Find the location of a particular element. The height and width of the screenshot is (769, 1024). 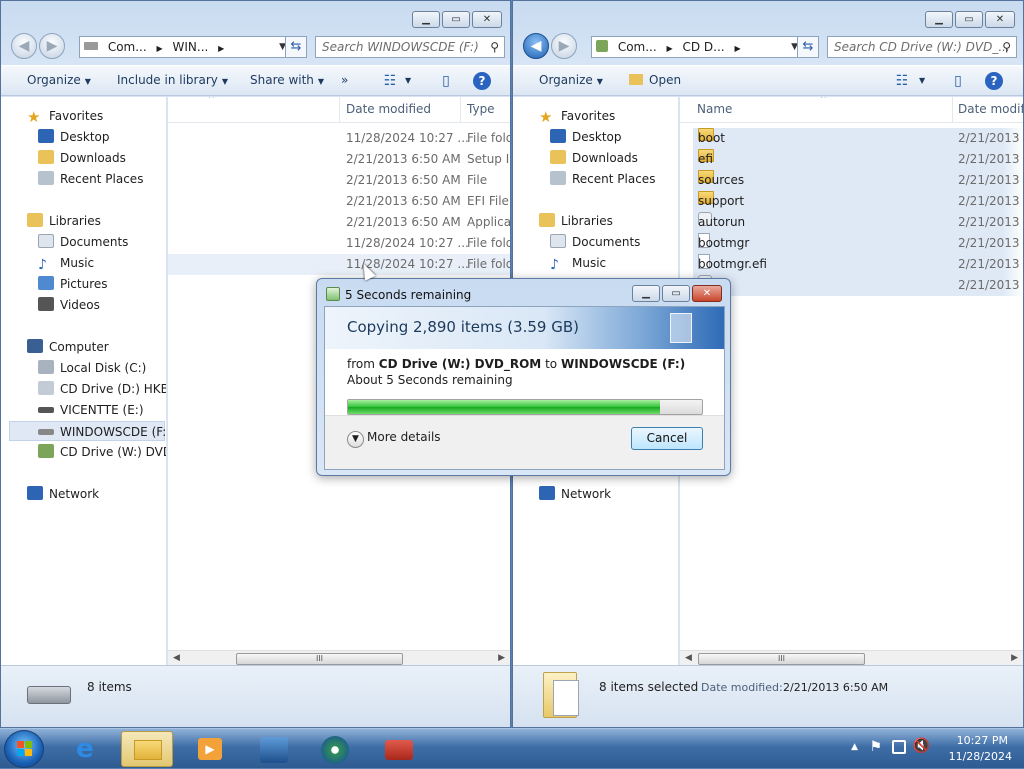

show-hidden-icons-icon: ▲ is located at coordinates (854, 747).